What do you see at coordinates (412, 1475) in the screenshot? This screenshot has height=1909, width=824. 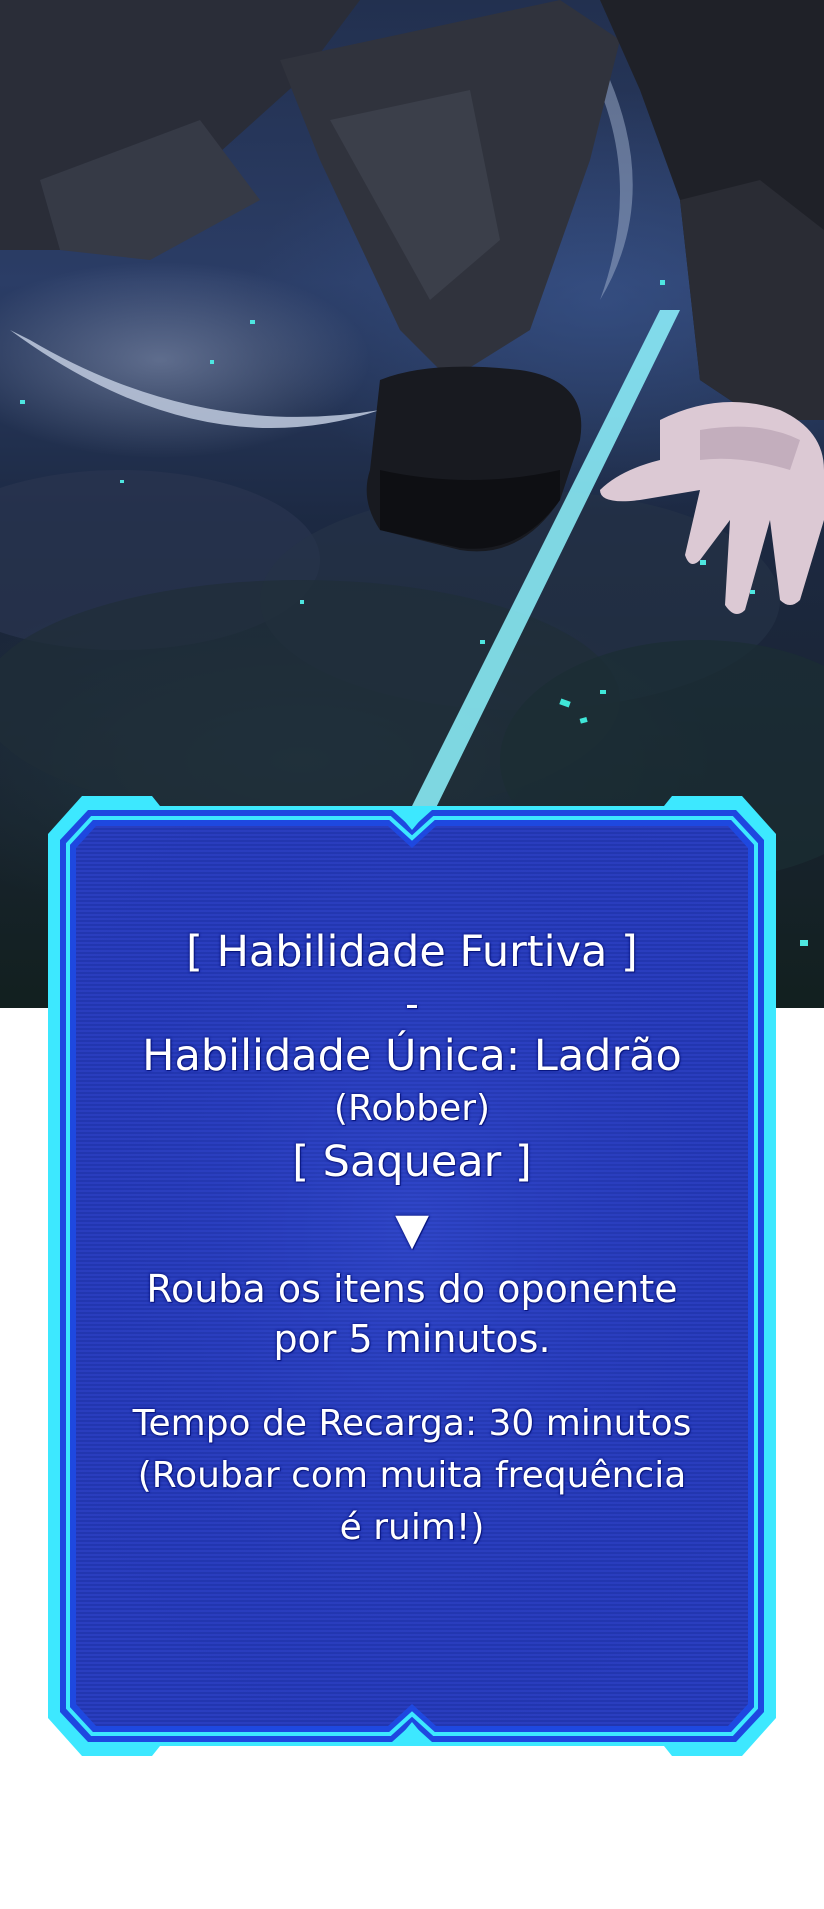 I see `cooldown-line-2: (Roubar com muita frequência` at bounding box center [412, 1475].